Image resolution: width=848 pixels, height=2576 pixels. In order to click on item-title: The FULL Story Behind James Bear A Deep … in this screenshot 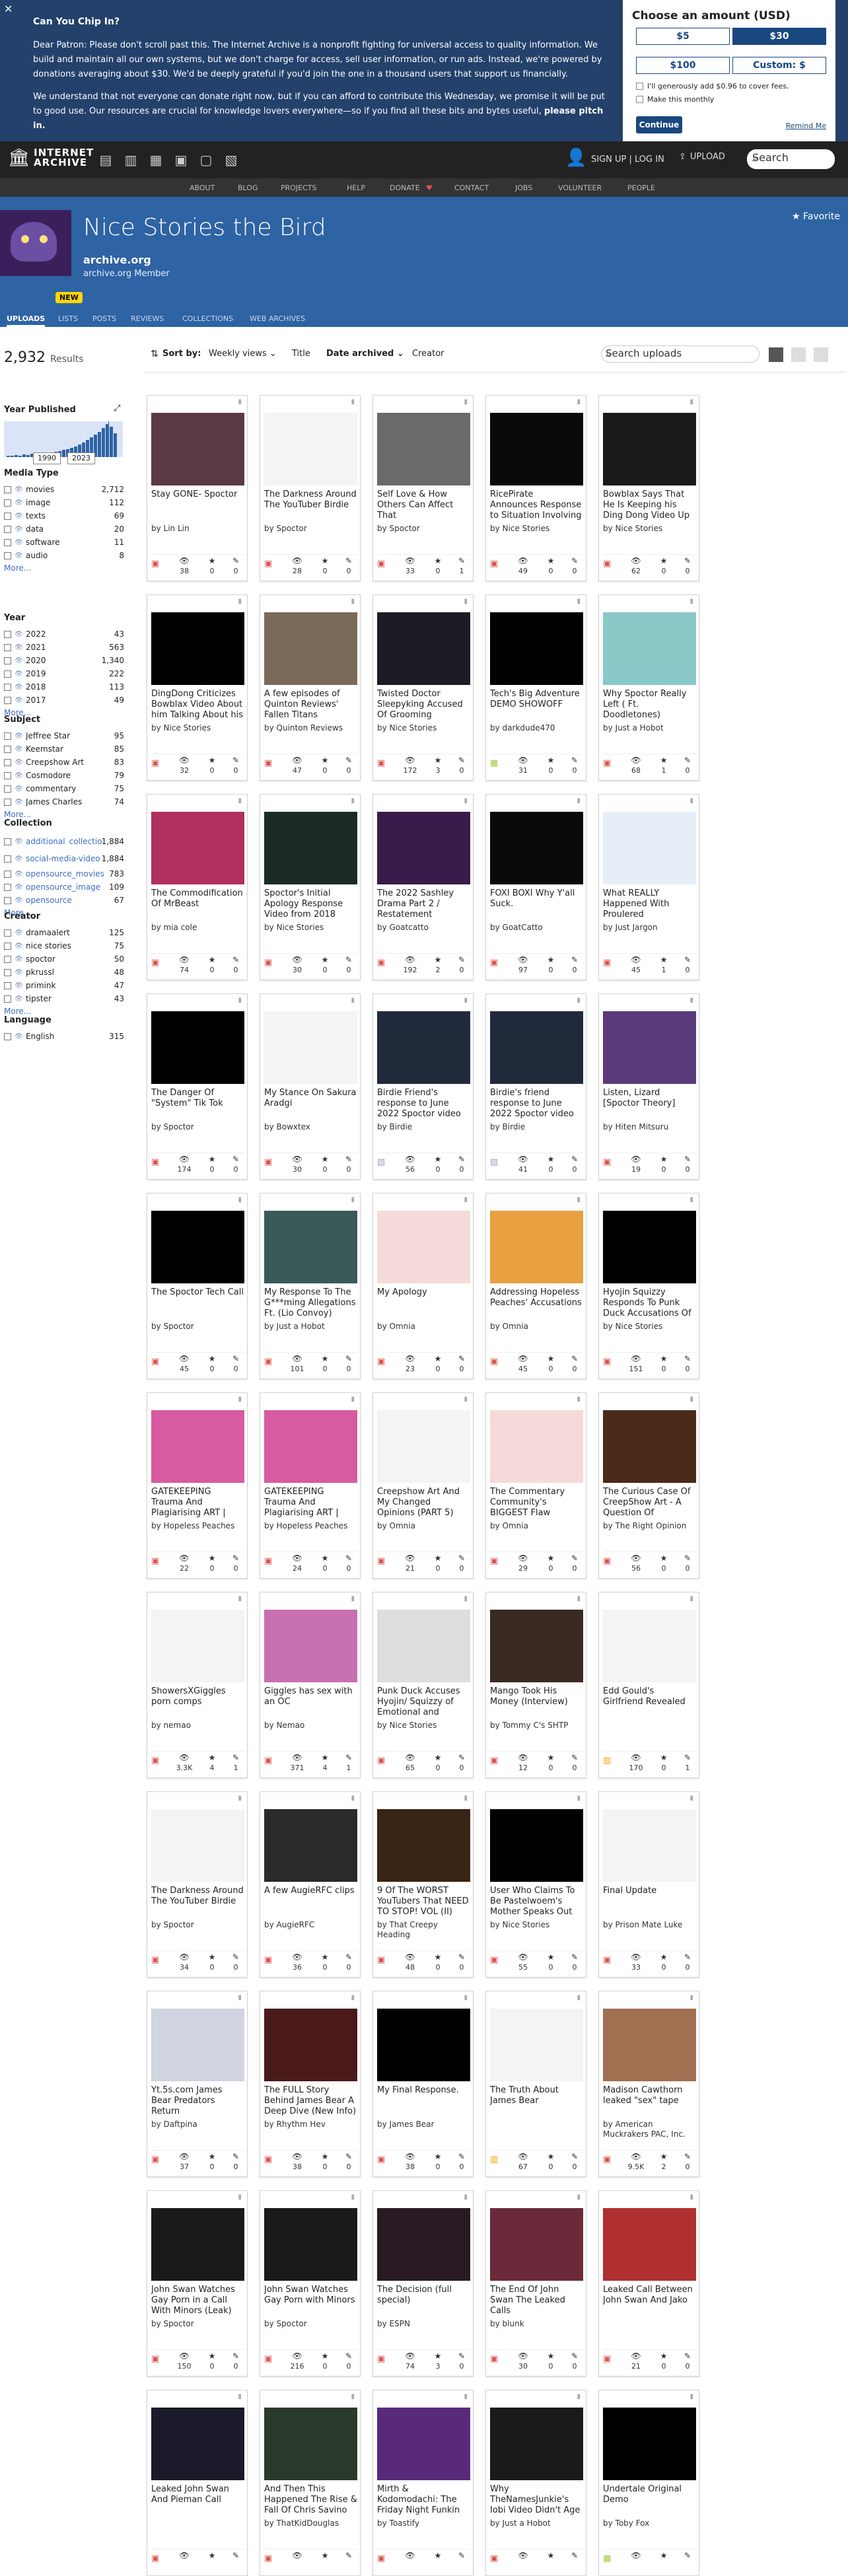, I will do `click(310, 2101)`.